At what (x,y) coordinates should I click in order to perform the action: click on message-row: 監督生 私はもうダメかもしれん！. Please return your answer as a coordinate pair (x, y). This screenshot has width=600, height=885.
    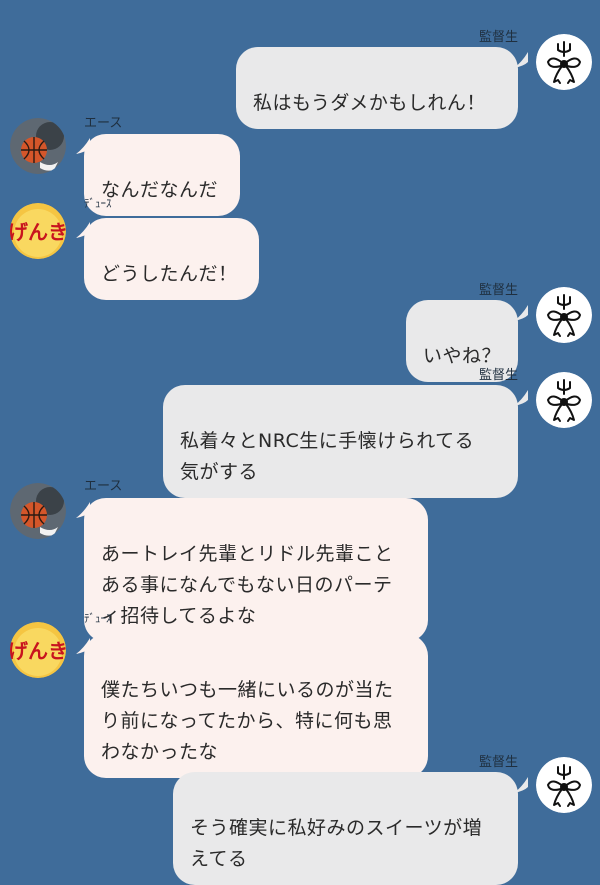
    Looking at the image, I should click on (300, 64).